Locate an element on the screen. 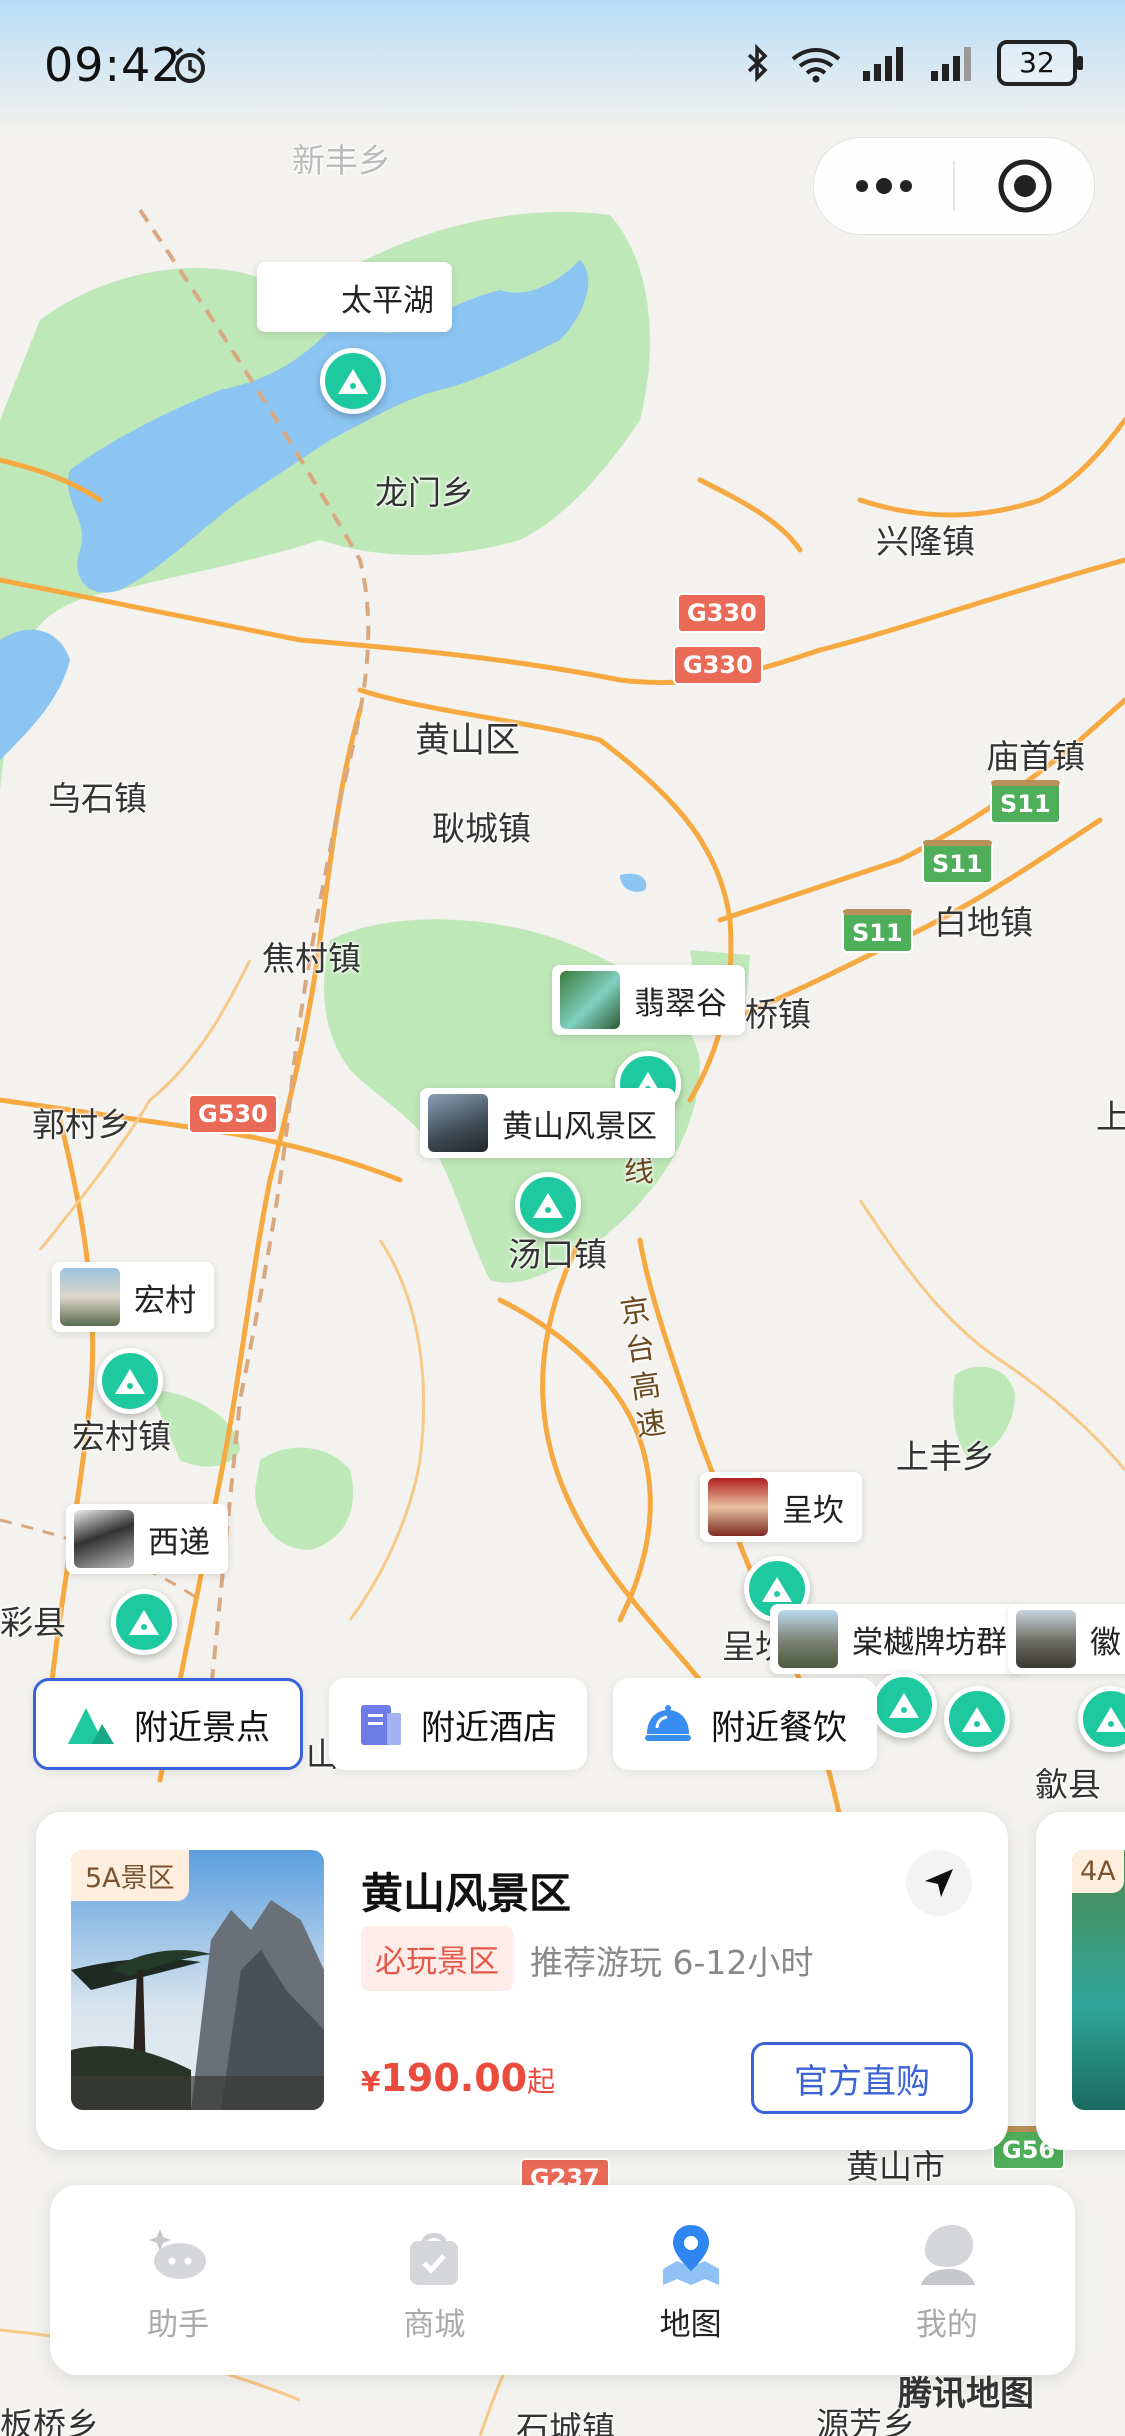 The width and height of the screenshot is (1125, 2436). mini-program-capsule is located at coordinates (954, 186).